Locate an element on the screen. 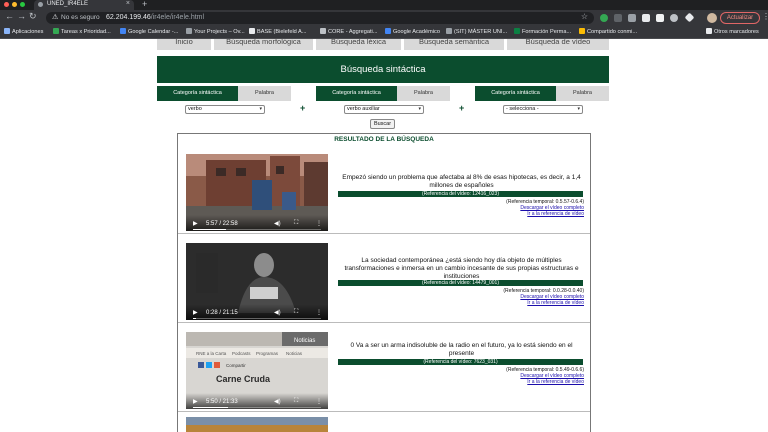  extension-white-icon is located at coordinates (646, 18).